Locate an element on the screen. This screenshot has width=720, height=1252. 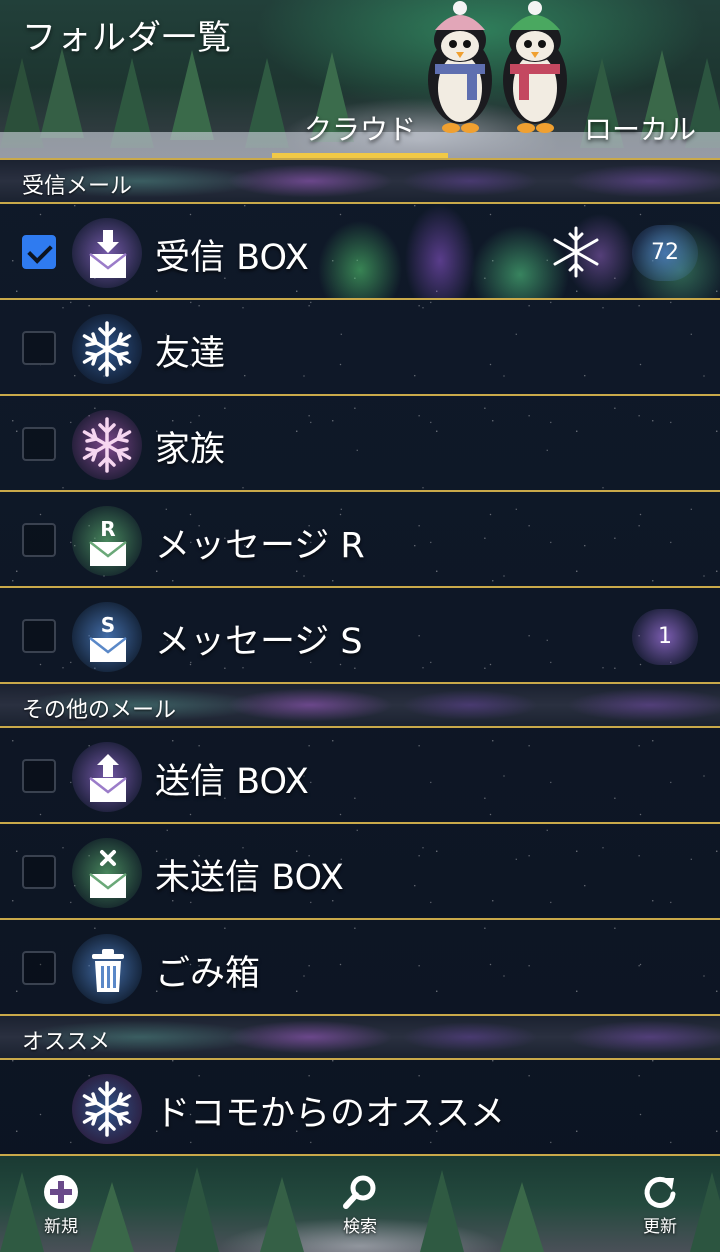
folder-row-docomo-recommend: ドコモからのオススメ is located at coordinates (360, 1108).